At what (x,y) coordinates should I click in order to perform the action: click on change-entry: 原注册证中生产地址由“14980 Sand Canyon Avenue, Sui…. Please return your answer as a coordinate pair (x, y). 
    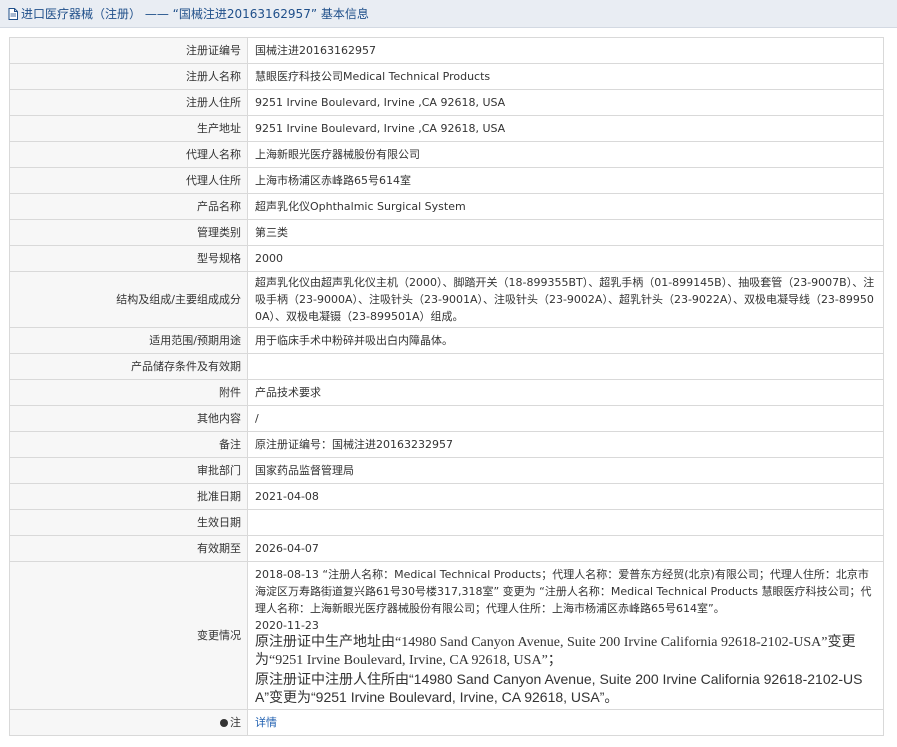
    Looking at the image, I should click on (555, 651).